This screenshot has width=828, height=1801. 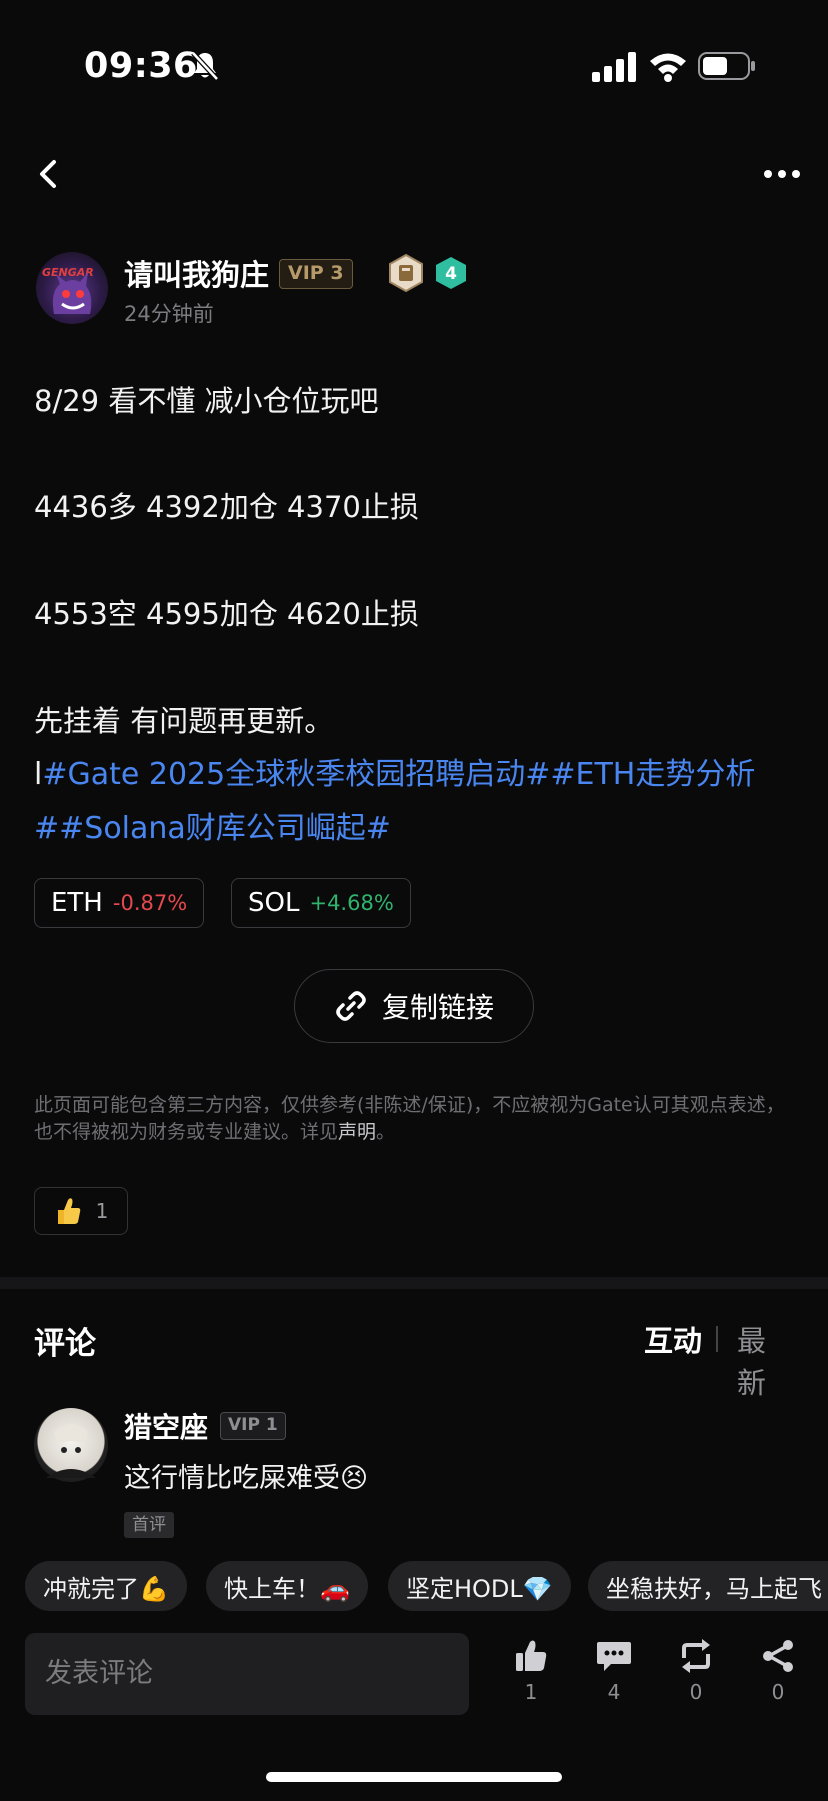 I want to click on commenter-name: 猎空座, so click(x=166, y=1426).